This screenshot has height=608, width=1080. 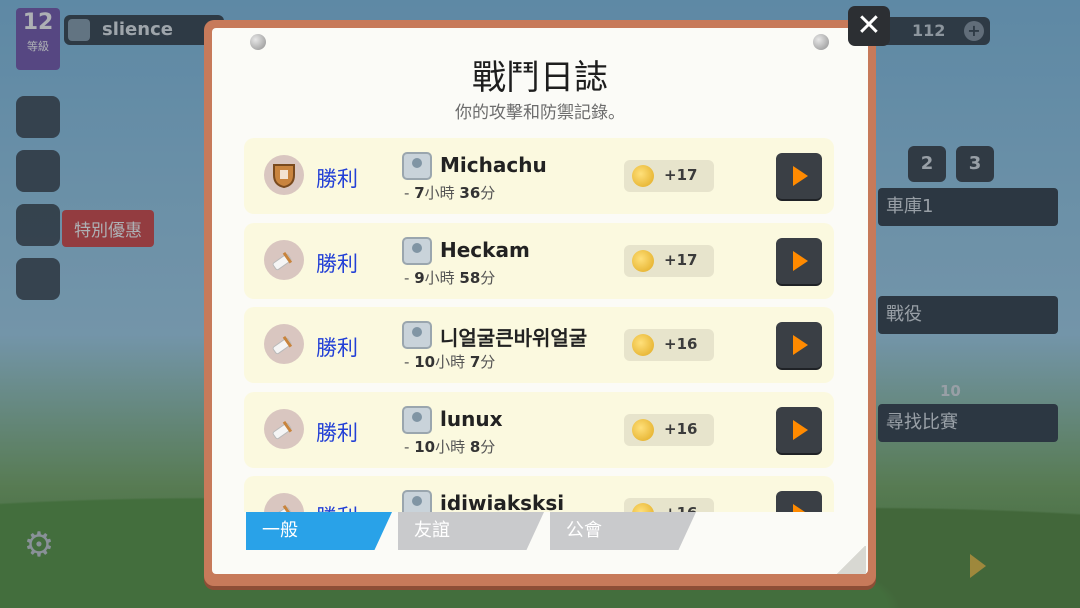 I want to click on opponent-name: idiwiaksksi, so click(x=502, y=501).